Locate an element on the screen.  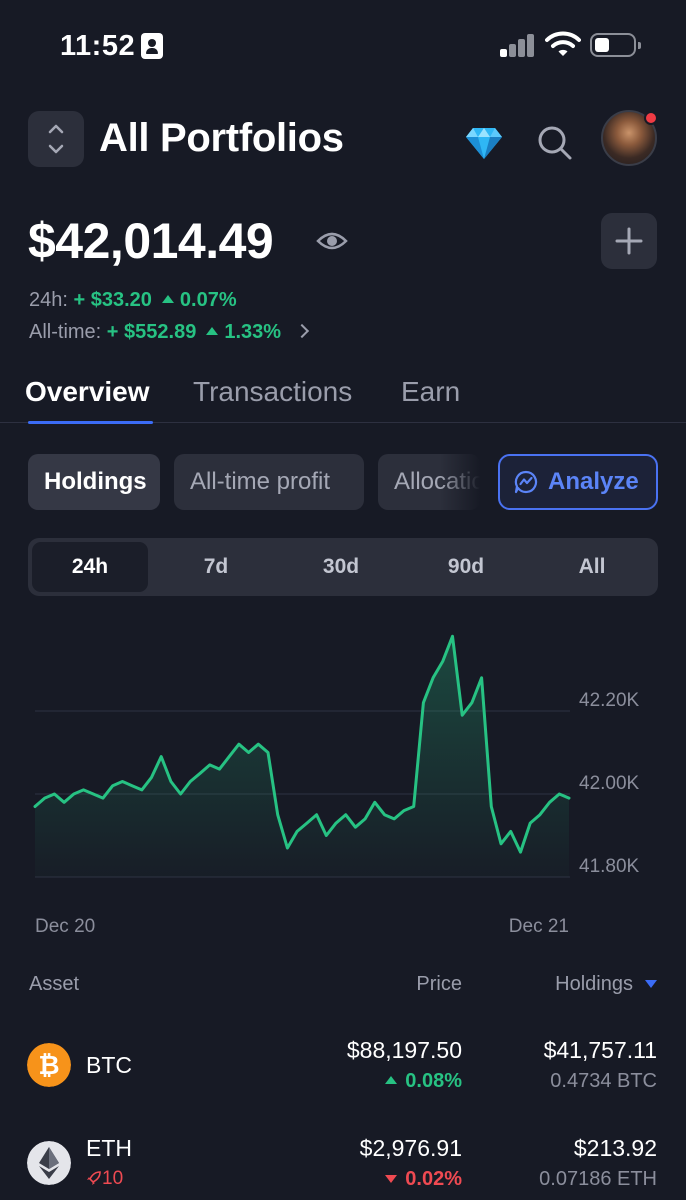
chip-alltime-profit: All-time profit is located at coordinates (269, 482).